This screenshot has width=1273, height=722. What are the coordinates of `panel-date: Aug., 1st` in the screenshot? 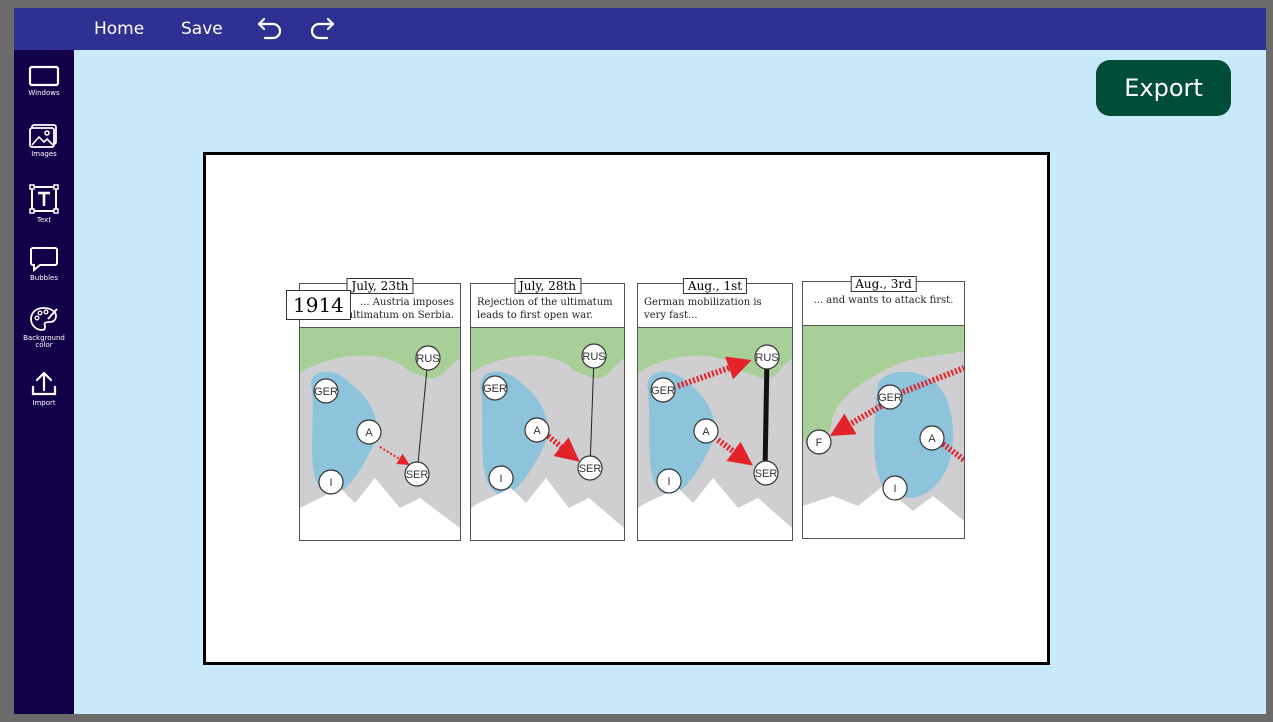 It's located at (715, 286).